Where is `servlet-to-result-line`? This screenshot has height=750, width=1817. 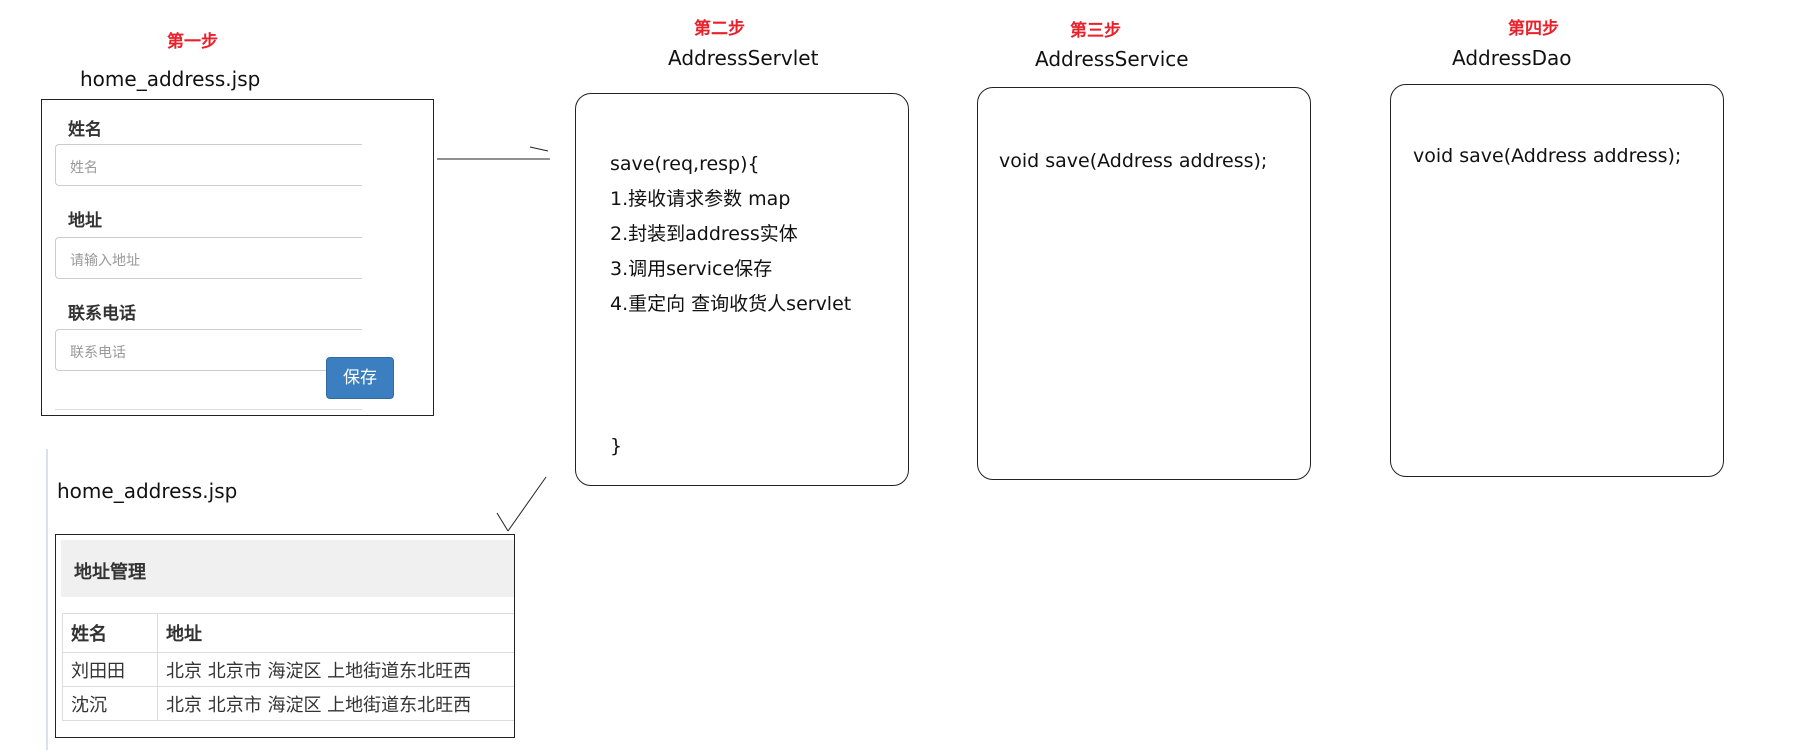
servlet-to-result-line is located at coordinates (527, 504).